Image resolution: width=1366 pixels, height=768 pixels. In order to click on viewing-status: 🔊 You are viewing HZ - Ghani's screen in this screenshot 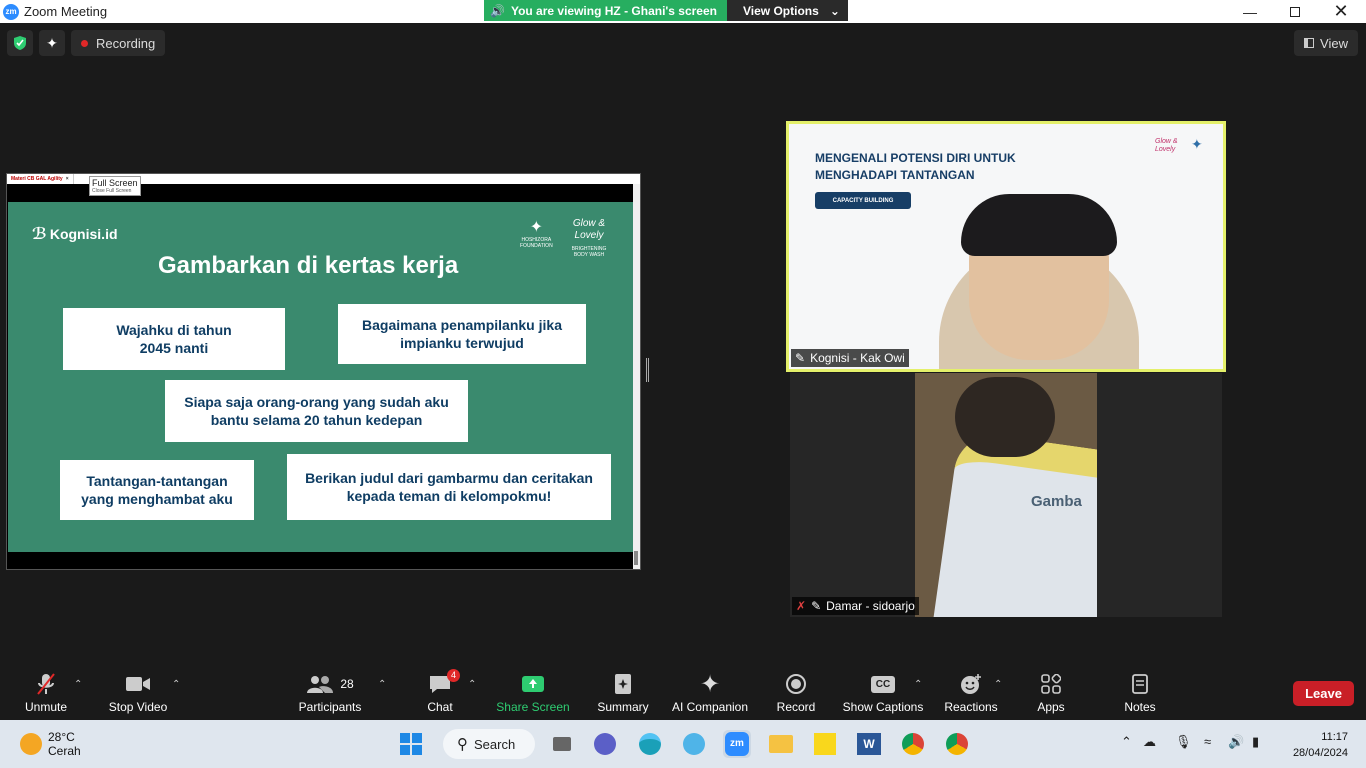, I will do `click(605, 10)`.